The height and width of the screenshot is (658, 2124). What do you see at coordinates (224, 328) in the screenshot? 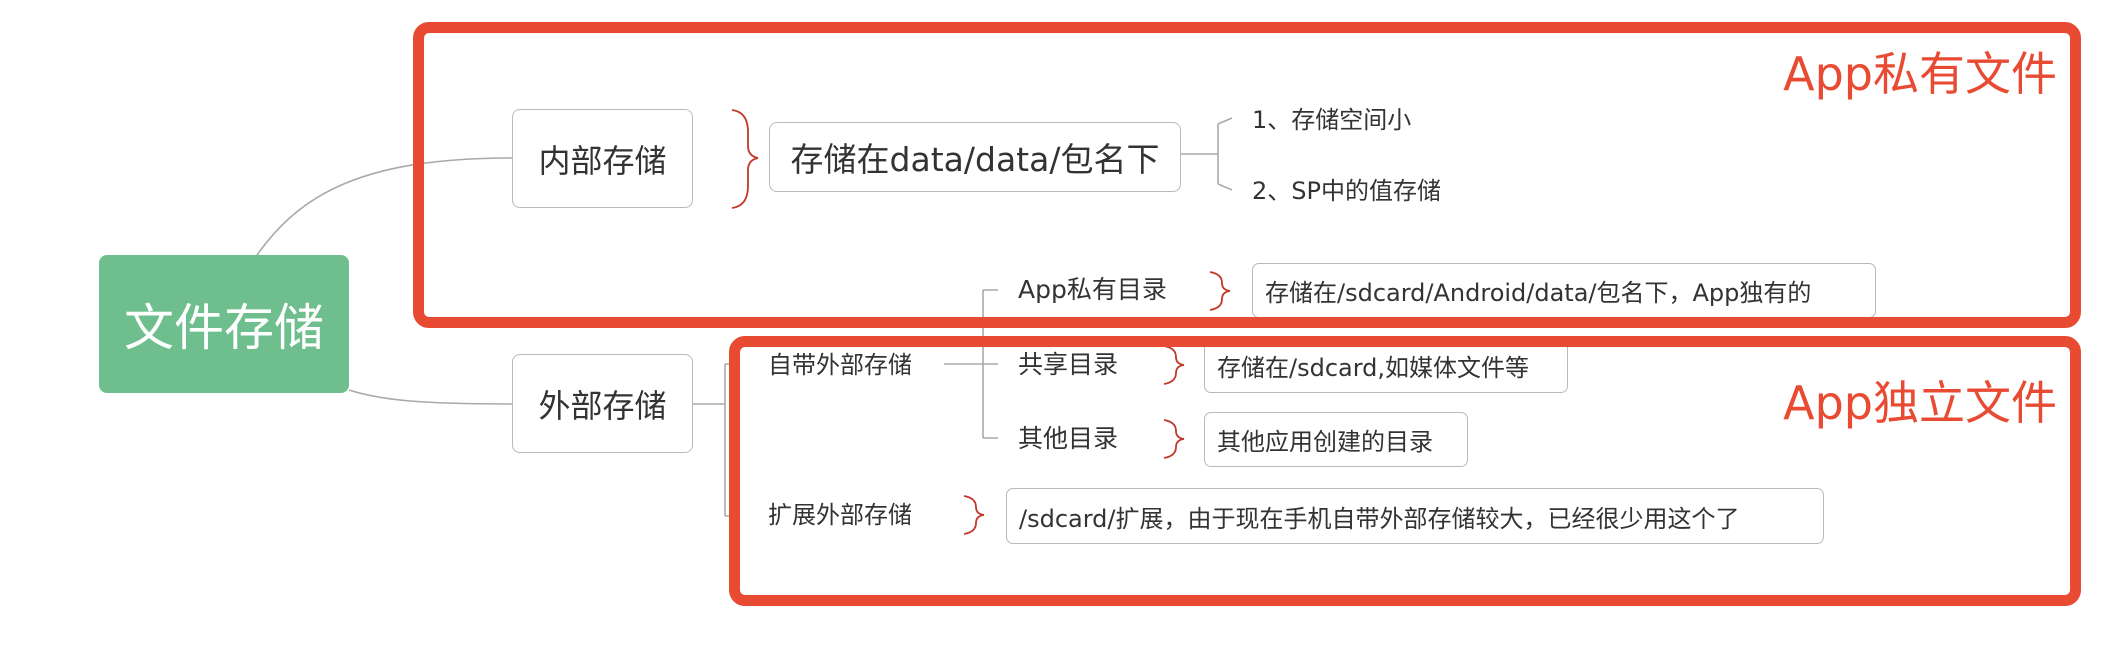
I see `root-label: 文件存储` at bounding box center [224, 328].